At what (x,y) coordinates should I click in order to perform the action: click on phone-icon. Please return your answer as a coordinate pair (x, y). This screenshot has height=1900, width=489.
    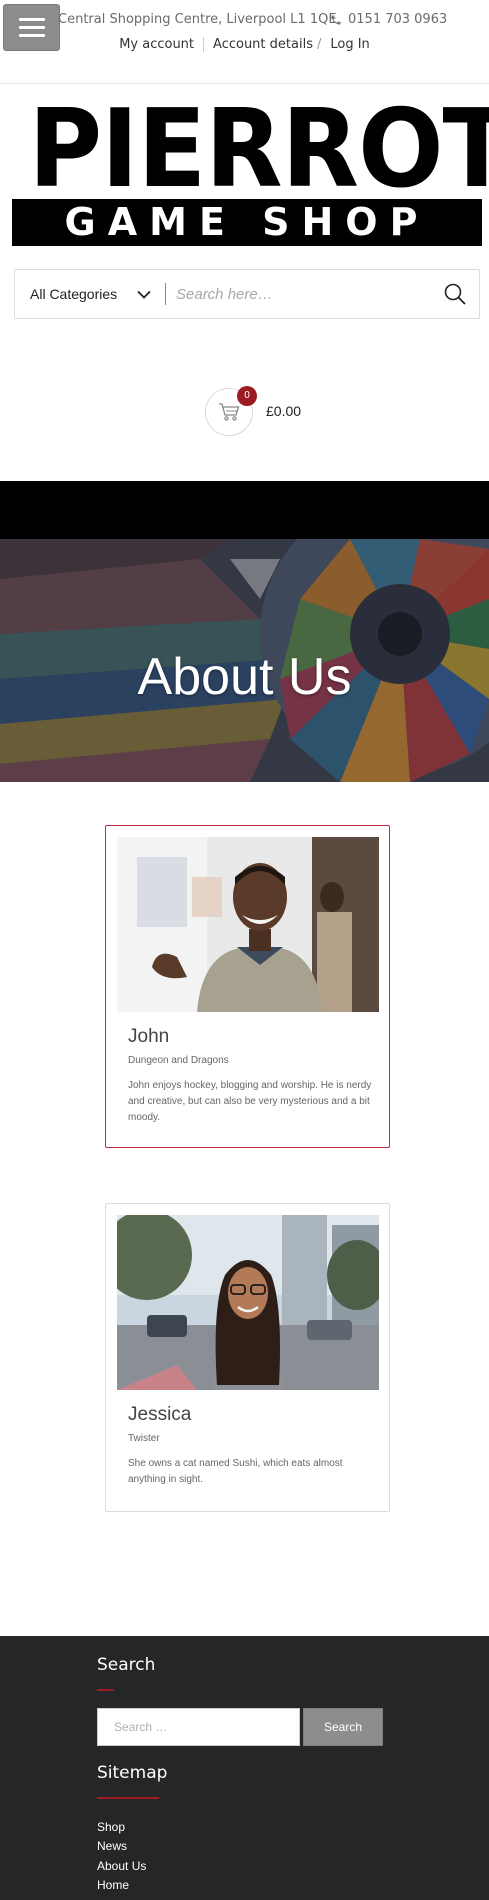
    Looking at the image, I should click on (336, 20).